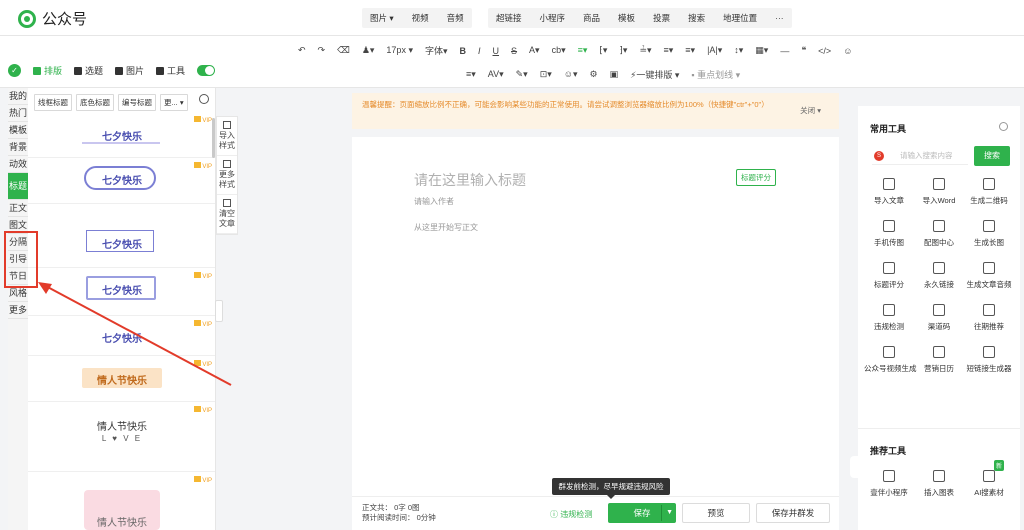  Describe the element at coordinates (661, 18) in the screenshot. I see `insert-vote-button: 投票` at that location.